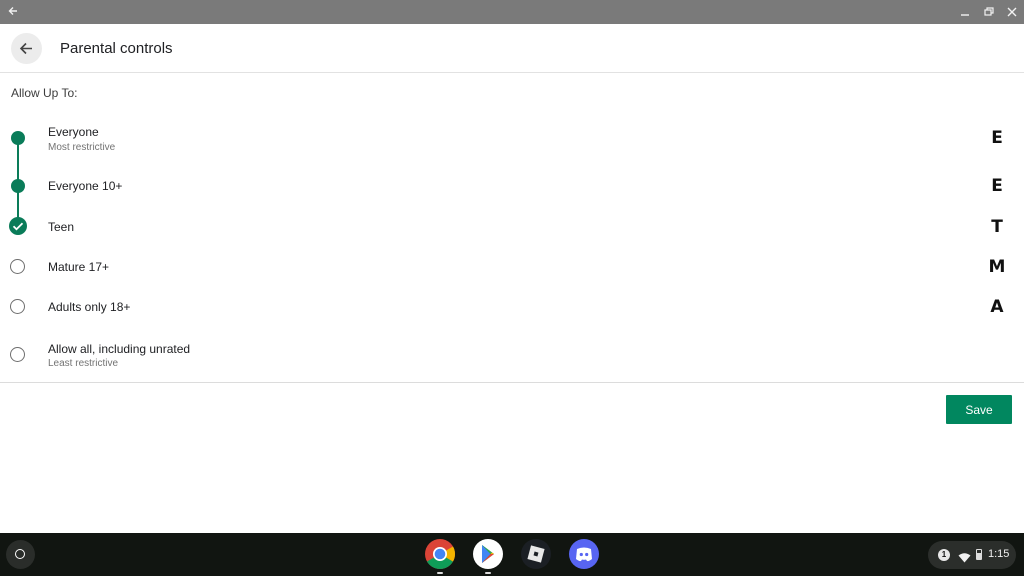 This screenshot has width=1024, height=576. I want to click on status-tray: 1 1:15, so click(972, 555).